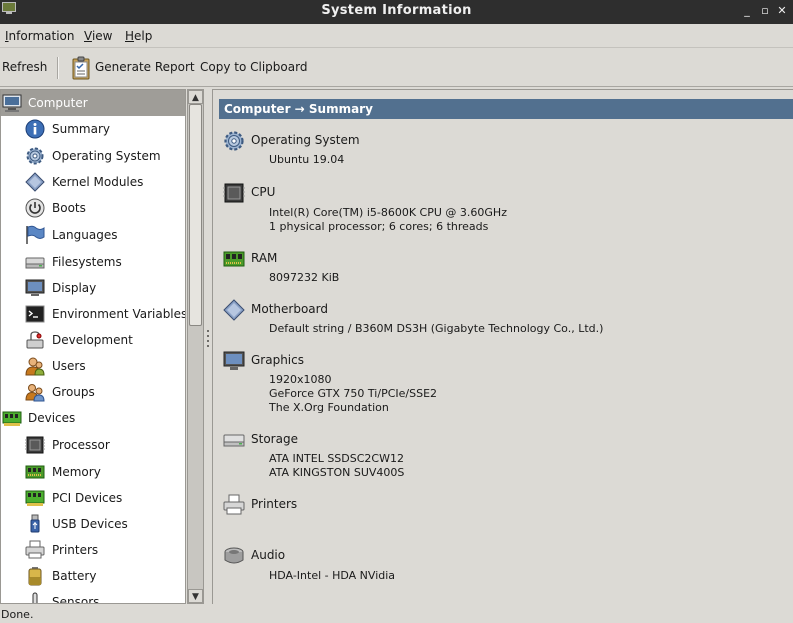  I want to click on tree-item-display: Display, so click(93, 288).